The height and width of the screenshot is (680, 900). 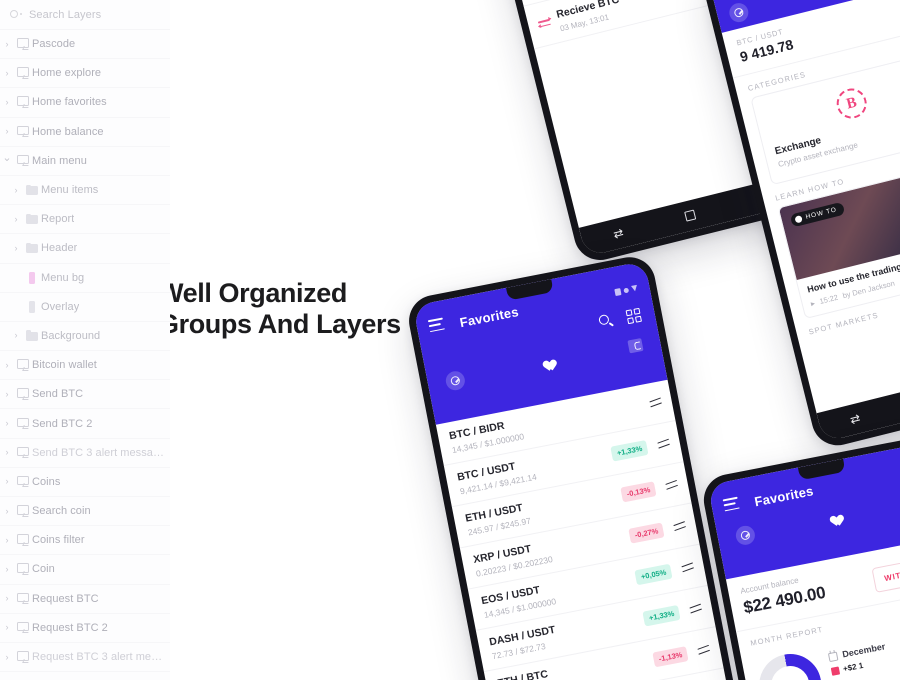 What do you see at coordinates (85, 658) in the screenshot?
I see `layer-row: › Request BTC 3 alert message` at bounding box center [85, 658].